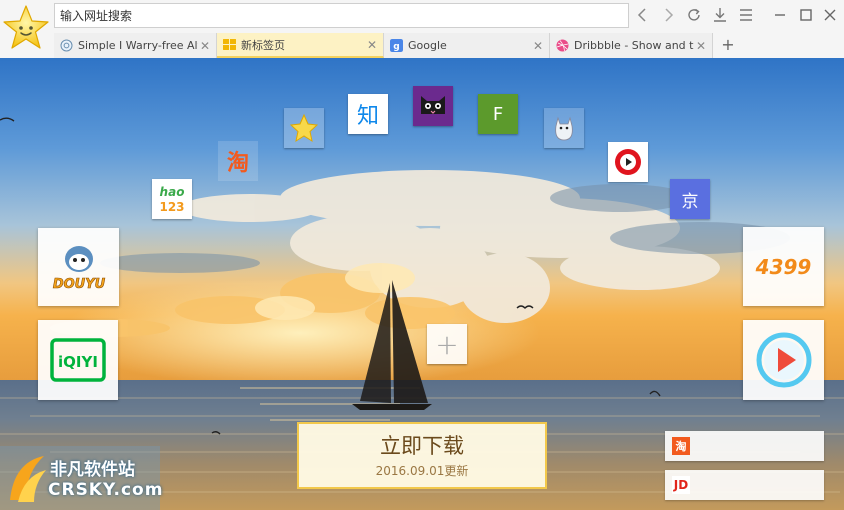  I want to click on game4399-label: 4399, so click(783, 266).